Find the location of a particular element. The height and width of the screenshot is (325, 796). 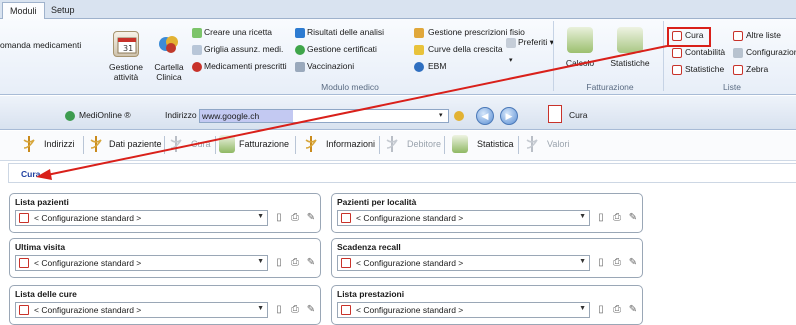

vaccinazioni-button: Vaccinazioni is located at coordinates (330, 66).